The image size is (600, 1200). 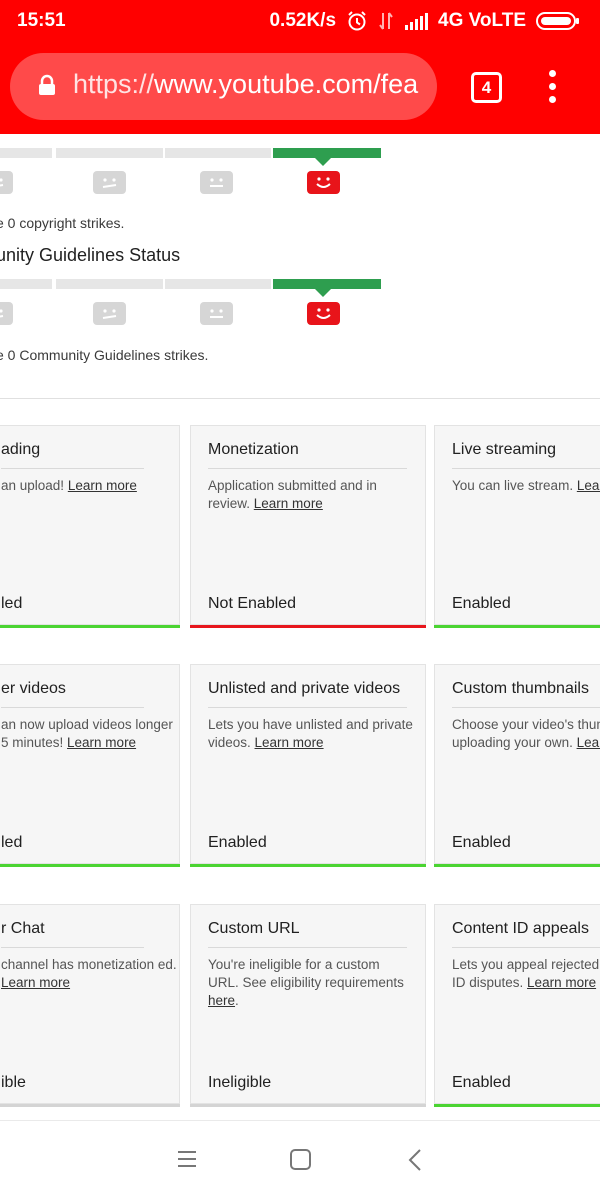 I want to click on data-transfer-icon, so click(x=386, y=21).